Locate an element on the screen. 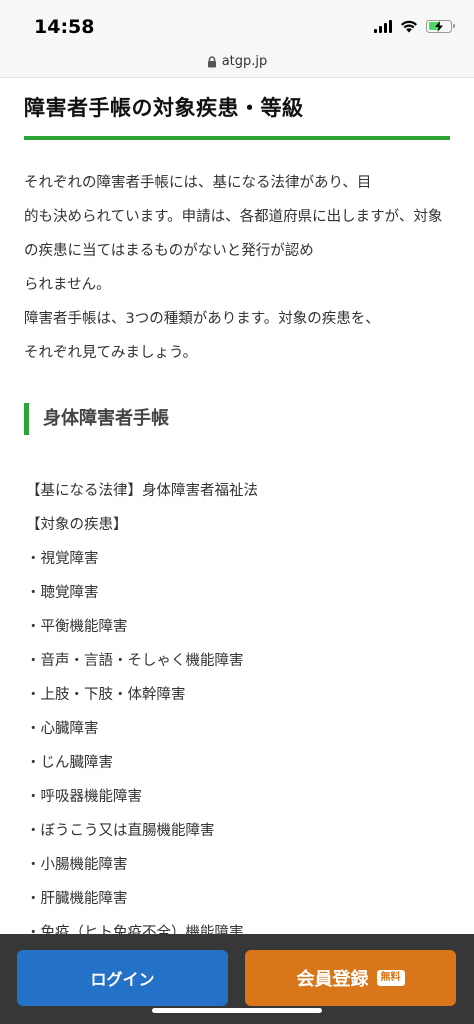  diseases-label: 【対象の疾患】 is located at coordinates (77, 525).